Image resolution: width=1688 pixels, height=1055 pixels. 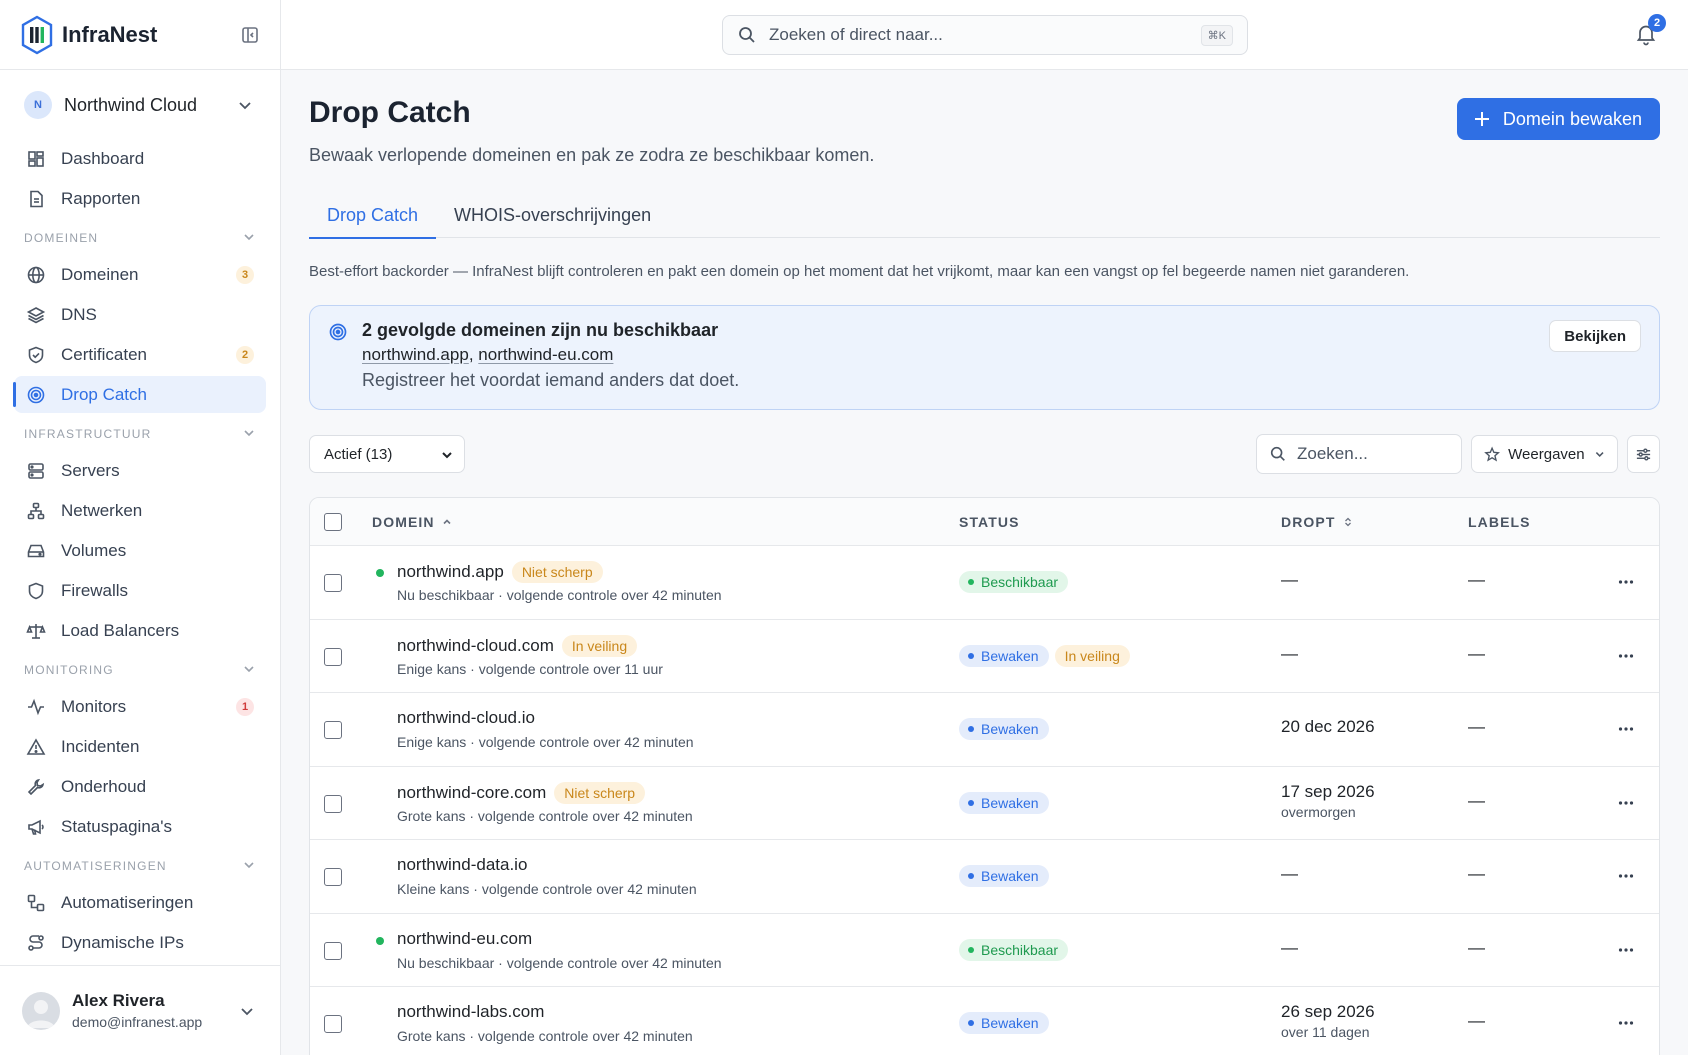 I want to click on domain-tag: In veiling, so click(x=599, y=645).